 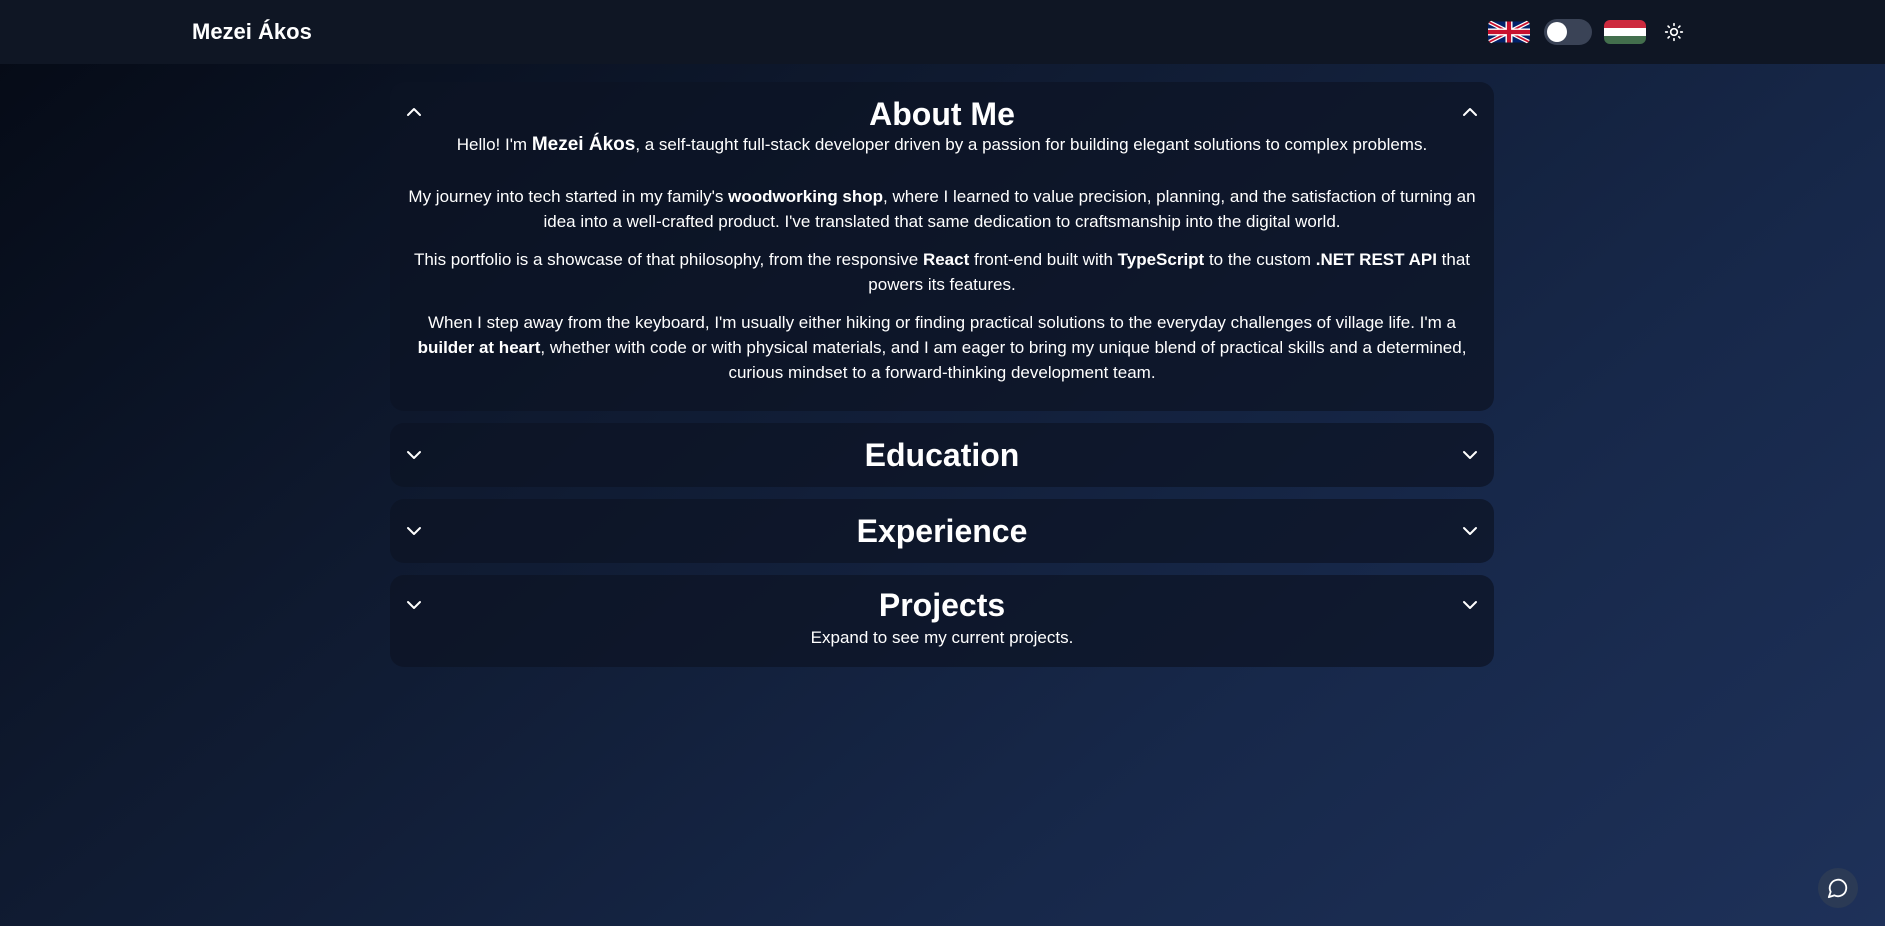 I want to click on navbar: Mezei Ákos, so click(x=942, y=32).